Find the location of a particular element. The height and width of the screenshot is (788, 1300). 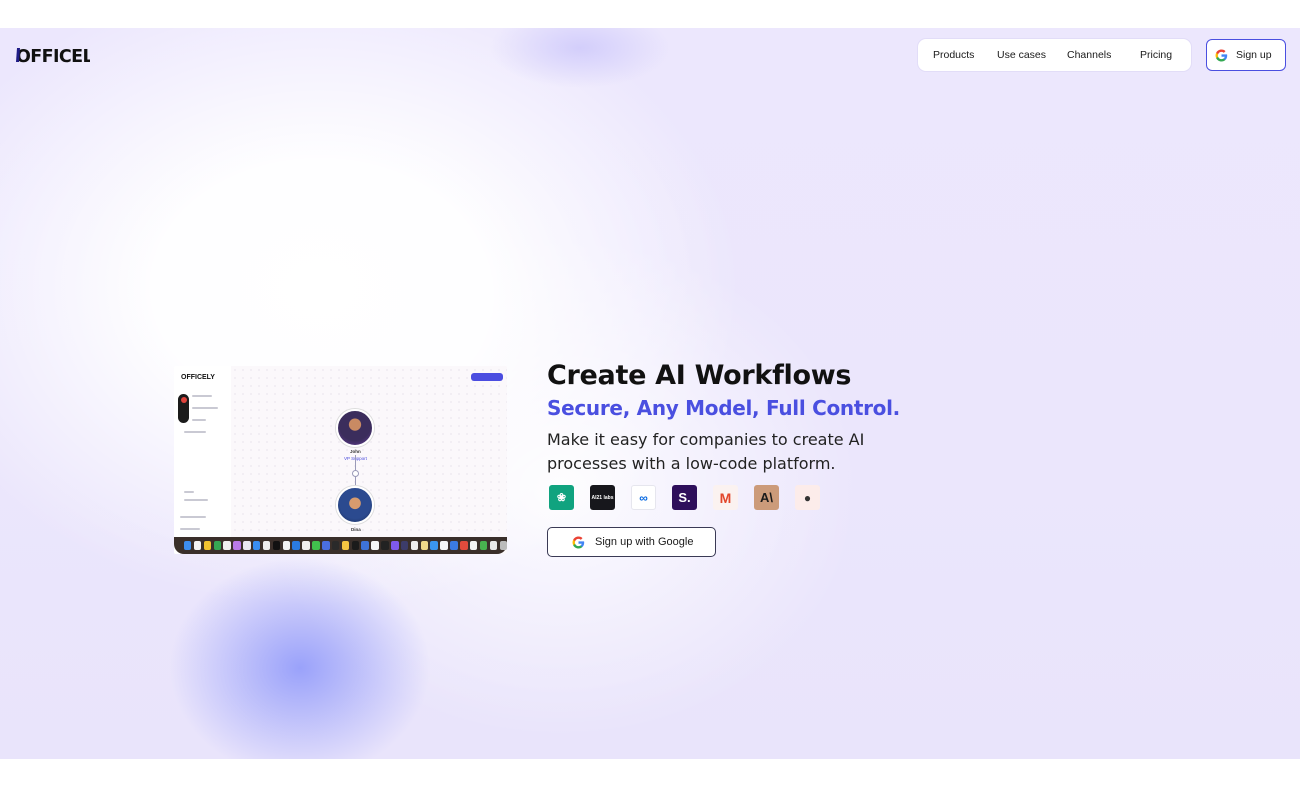

mistral-icon: M is located at coordinates (725, 497).